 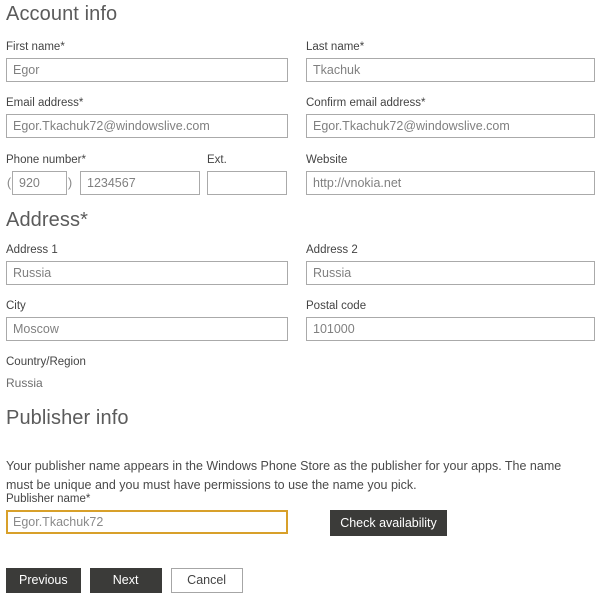 I want to click on city-input, so click(x=147, y=329).